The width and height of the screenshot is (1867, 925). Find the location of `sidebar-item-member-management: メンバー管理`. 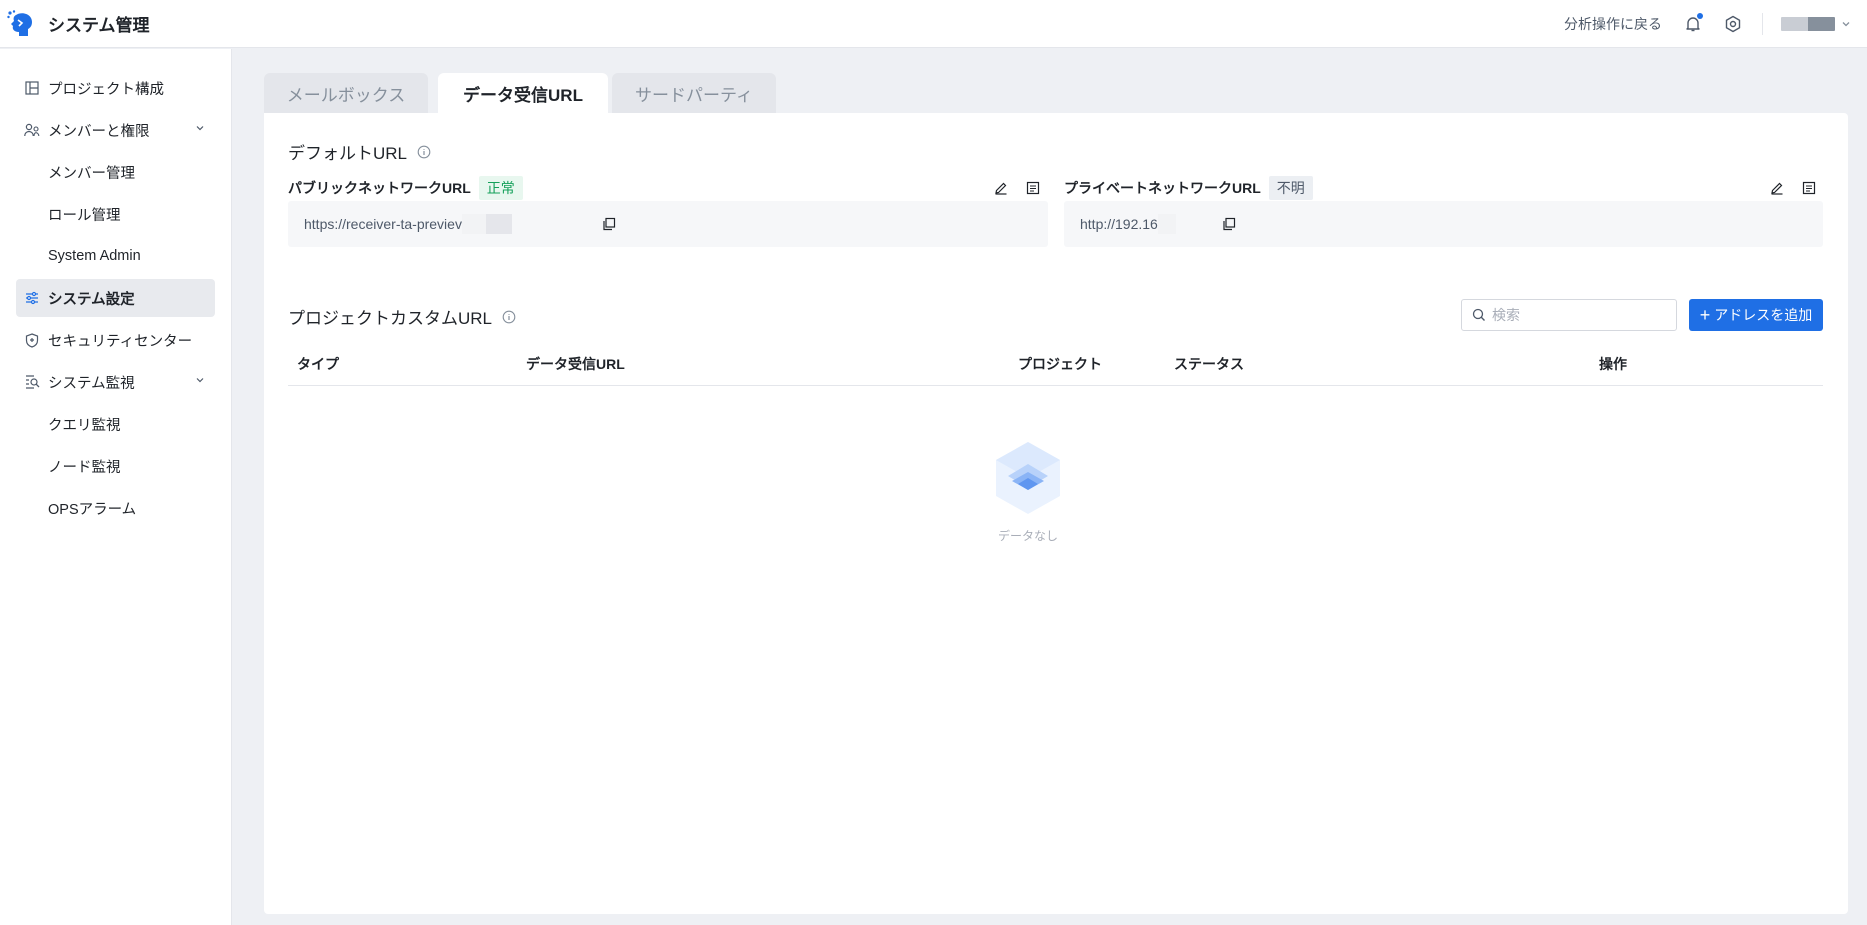

sidebar-item-member-management: メンバー管理 is located at coordinates (115, 172).